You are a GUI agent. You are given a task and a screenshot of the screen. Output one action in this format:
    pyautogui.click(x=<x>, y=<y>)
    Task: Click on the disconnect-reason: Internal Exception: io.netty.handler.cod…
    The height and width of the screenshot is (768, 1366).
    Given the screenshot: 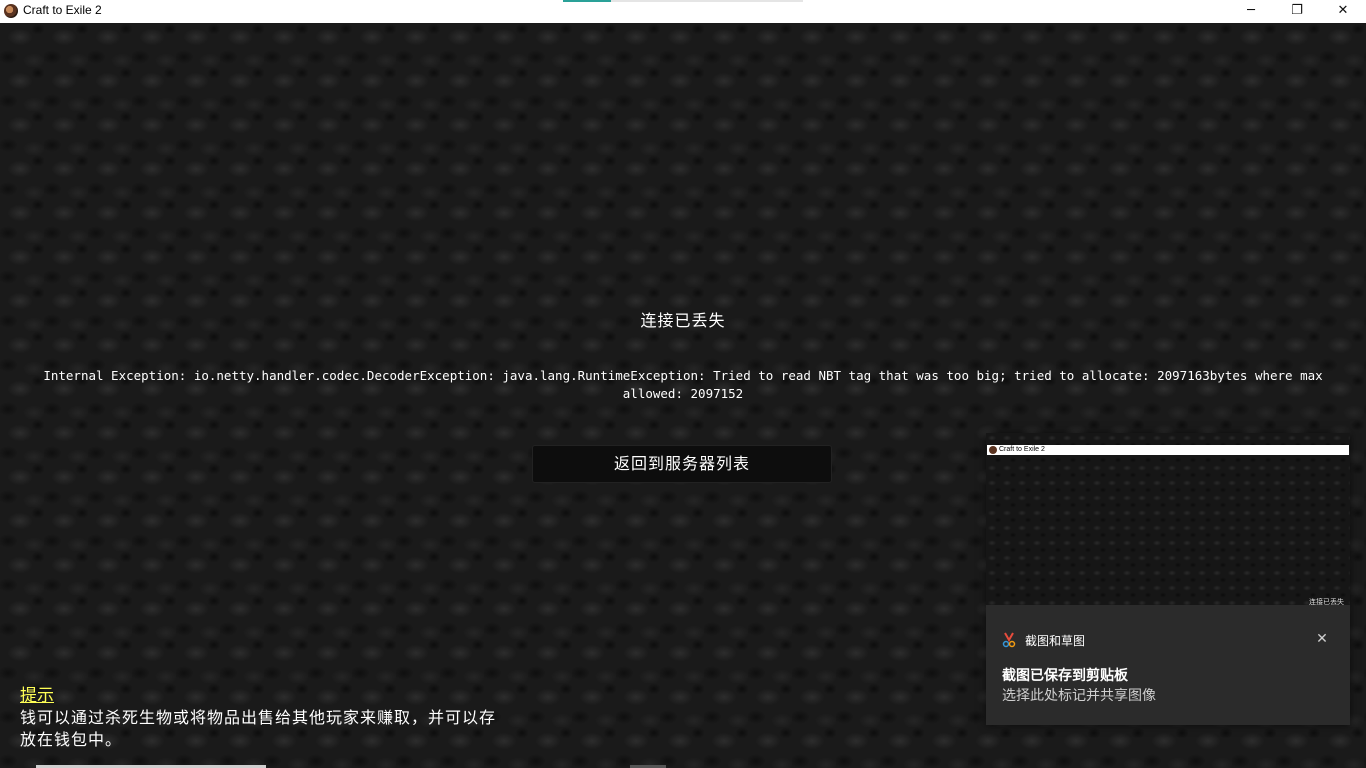 What is the action you would take?
    pyautogui.click(x=683, y=384)
    